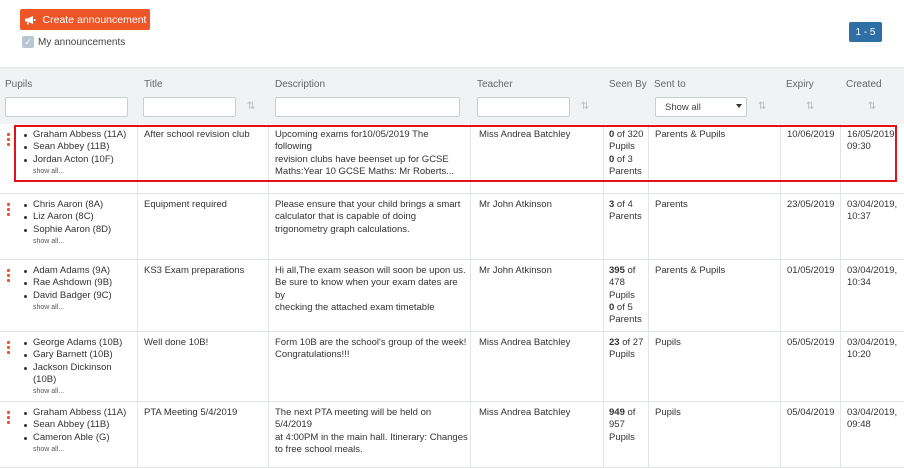  Describe the element at coordinates (875, 211) in the screenshot. I see `created-cell: 03/04/2019, 10:37` at that location.